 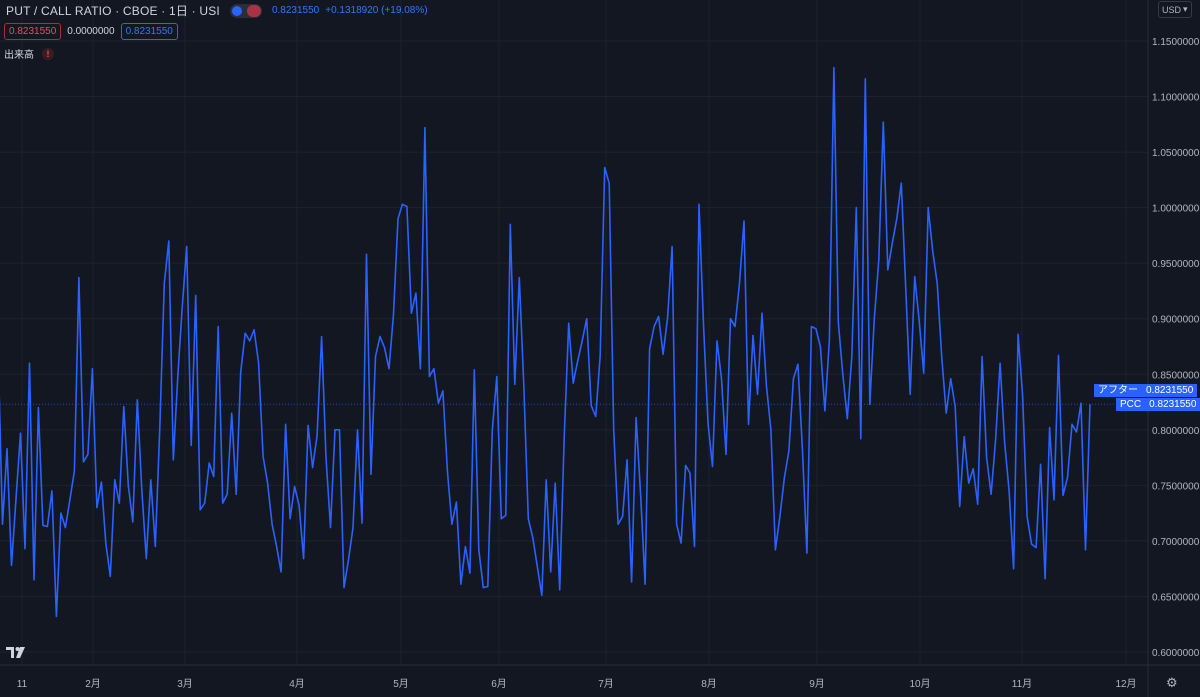 I want to click on spread-value: 0.0000000, so click(x=91, y=31).